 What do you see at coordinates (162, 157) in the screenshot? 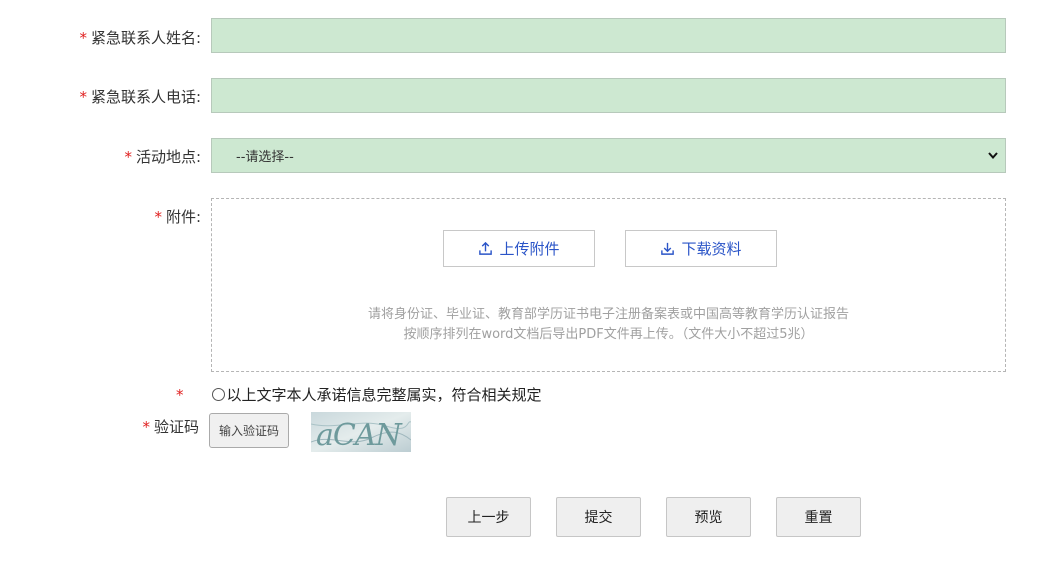
I see `location-label: * 活动地点:` at bounding box center [162, 157].